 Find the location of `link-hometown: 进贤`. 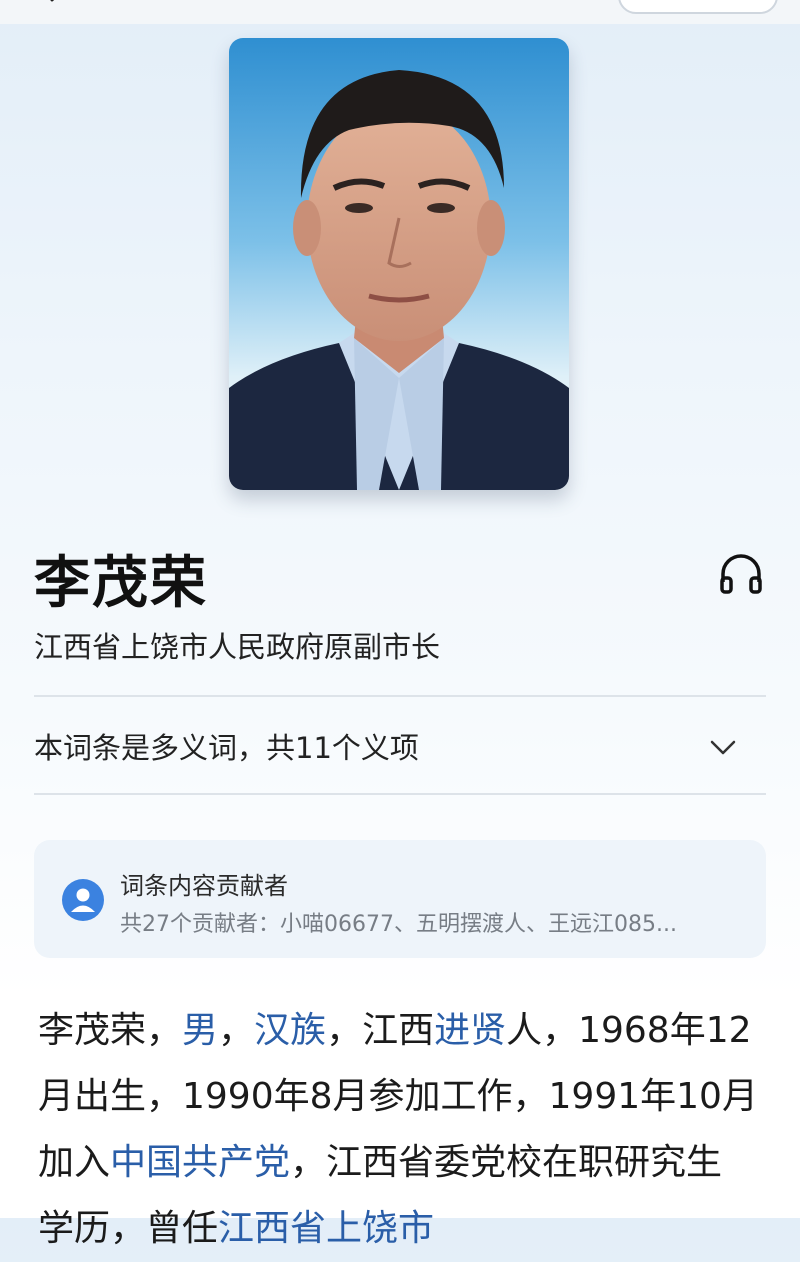

link-hometown: 进贤 is located at coordinates (470, 1030).